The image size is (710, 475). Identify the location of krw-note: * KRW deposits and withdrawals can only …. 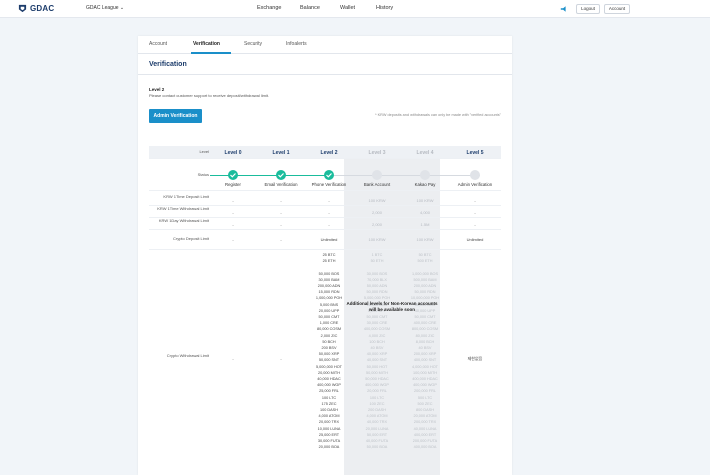
(438, 115).